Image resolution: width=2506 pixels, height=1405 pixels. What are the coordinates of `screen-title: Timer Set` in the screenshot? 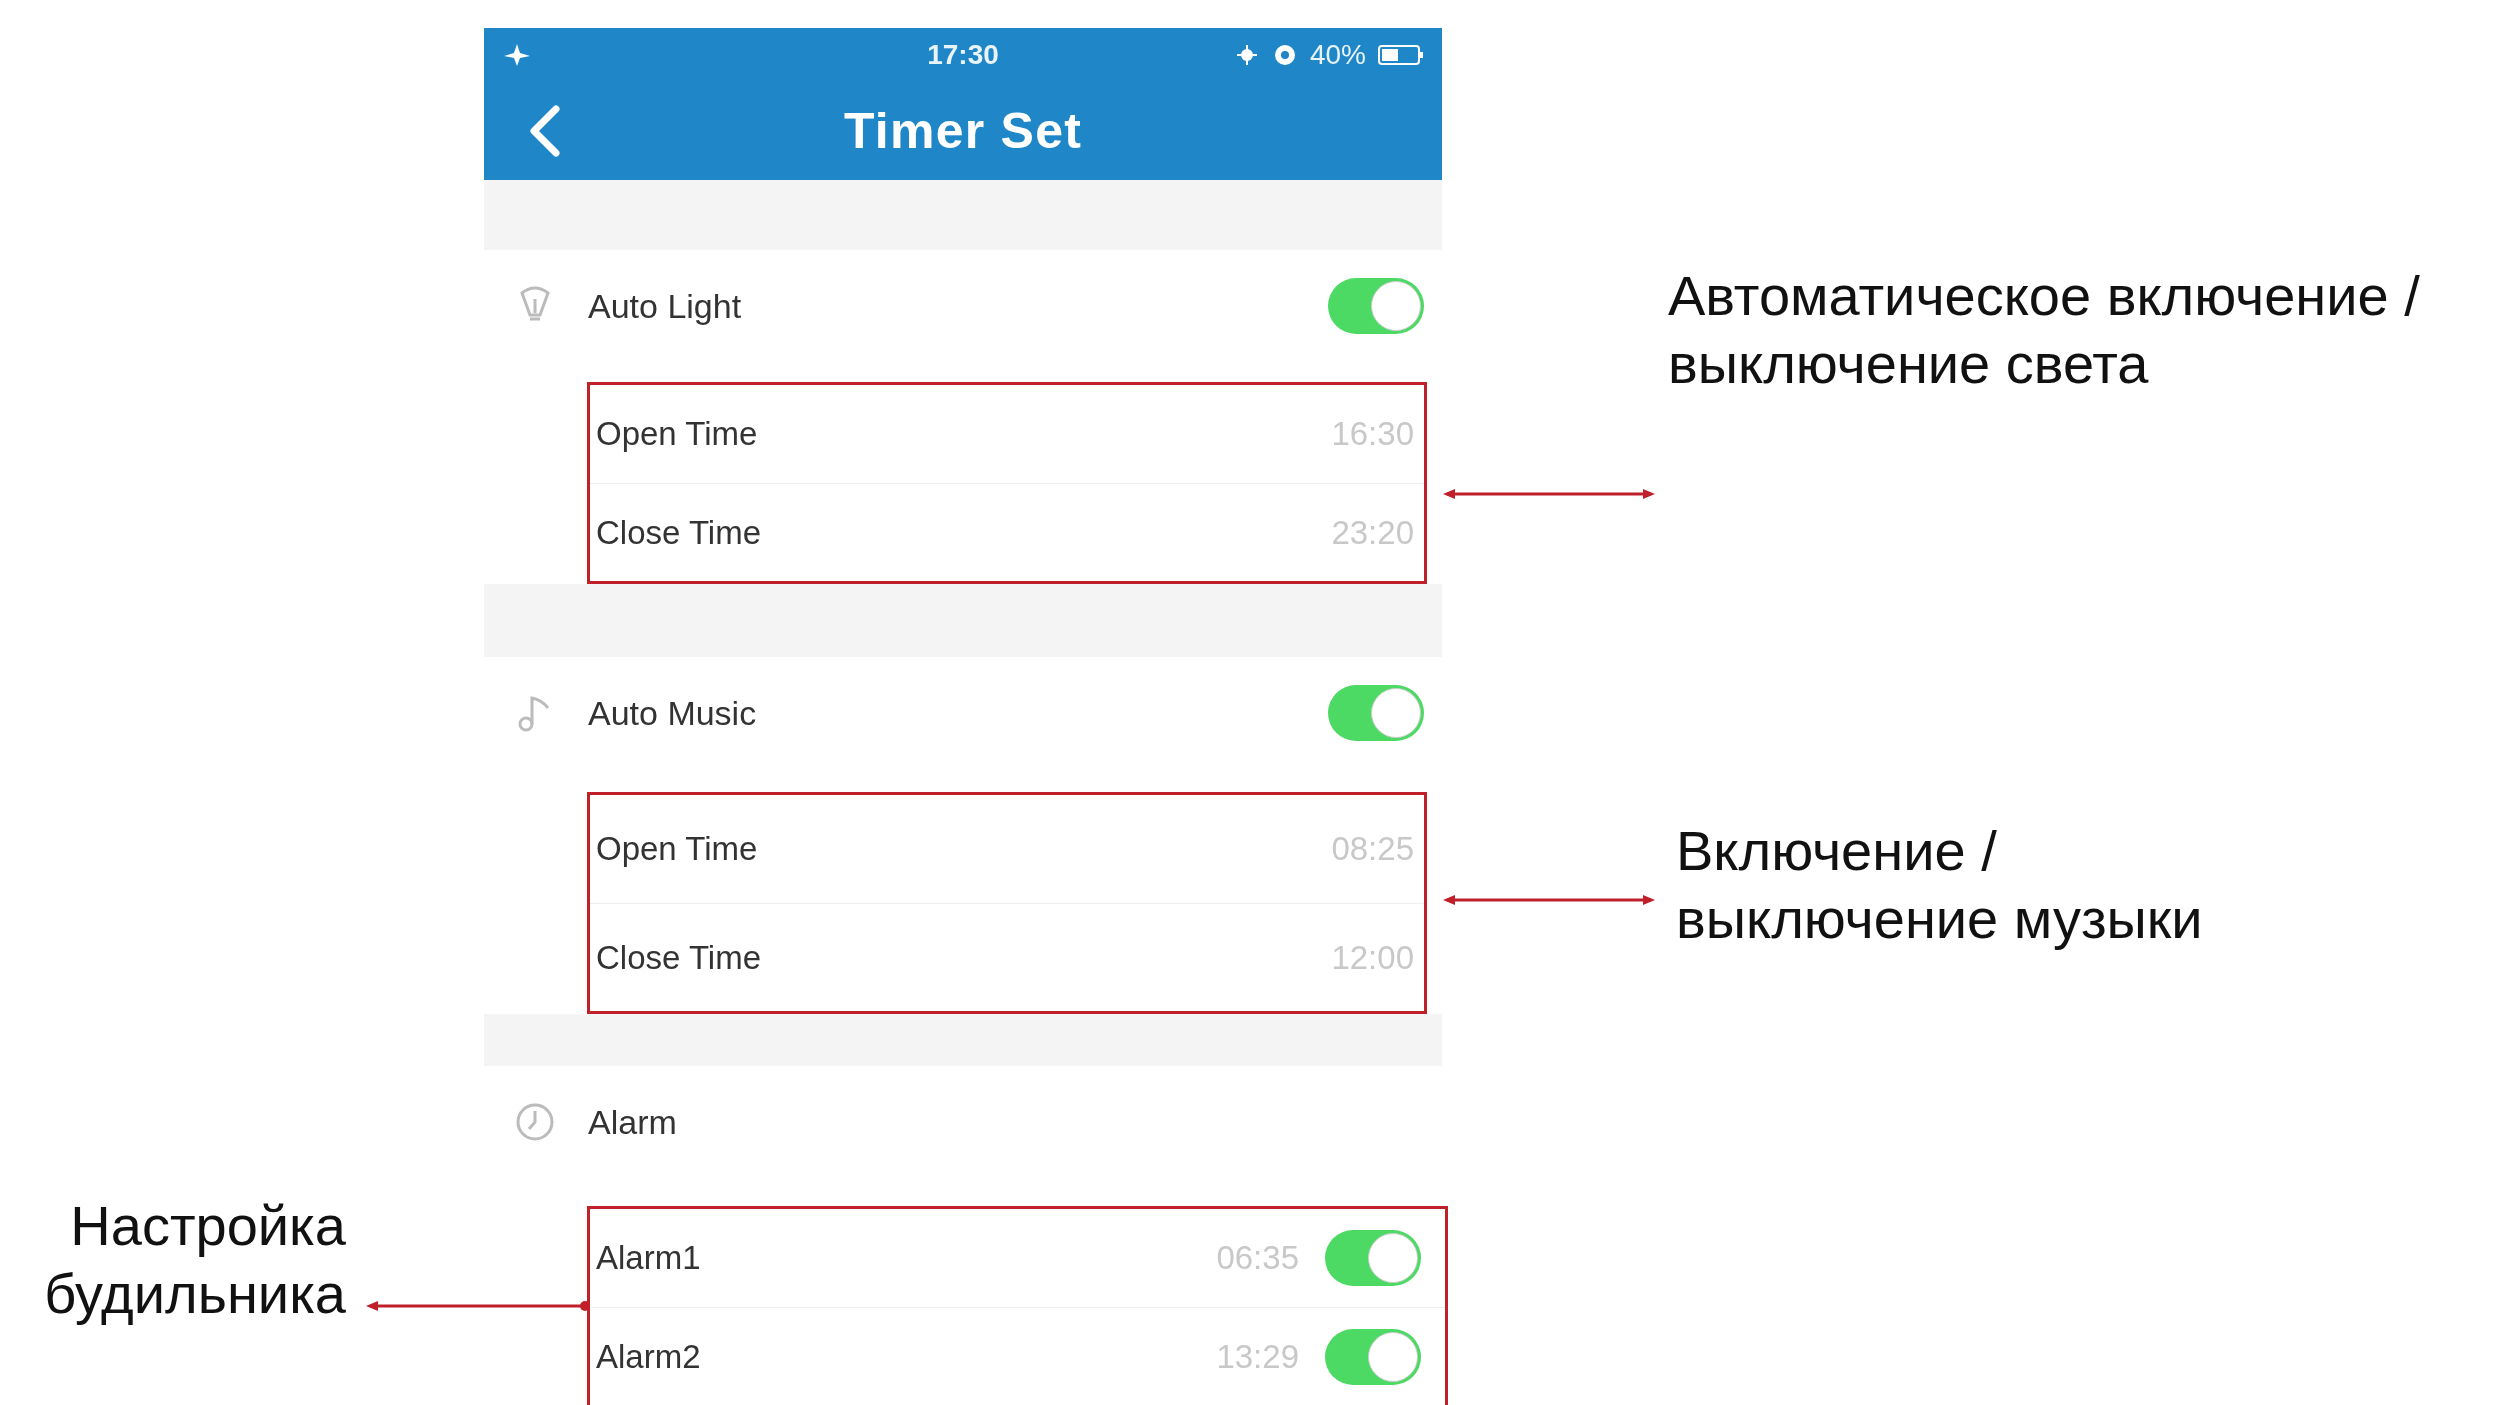 It's located at (963, 131).